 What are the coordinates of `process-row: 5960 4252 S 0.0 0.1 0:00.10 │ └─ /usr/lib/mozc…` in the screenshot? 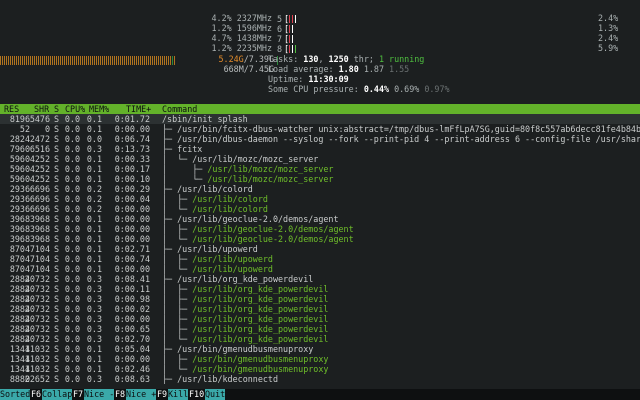 It's located at (320, 179).